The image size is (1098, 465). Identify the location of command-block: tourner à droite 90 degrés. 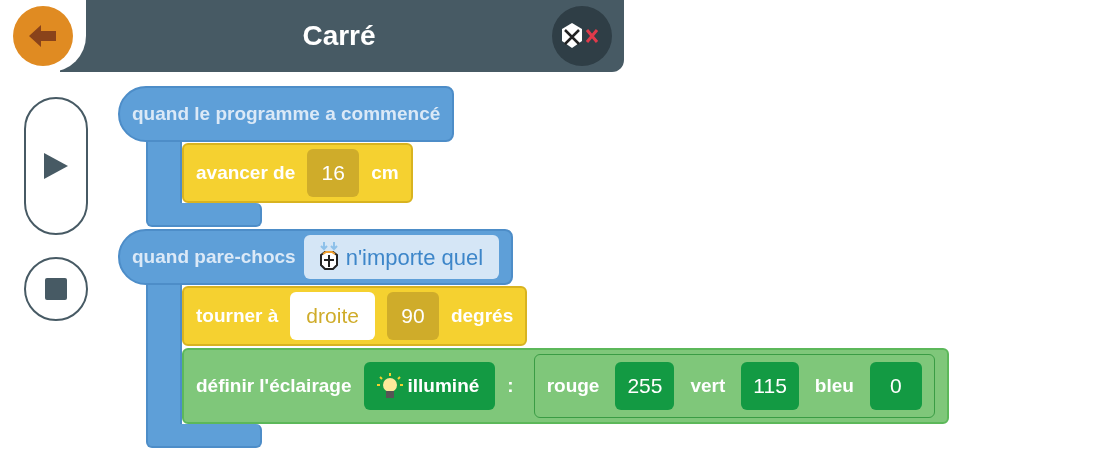
(355, 316).